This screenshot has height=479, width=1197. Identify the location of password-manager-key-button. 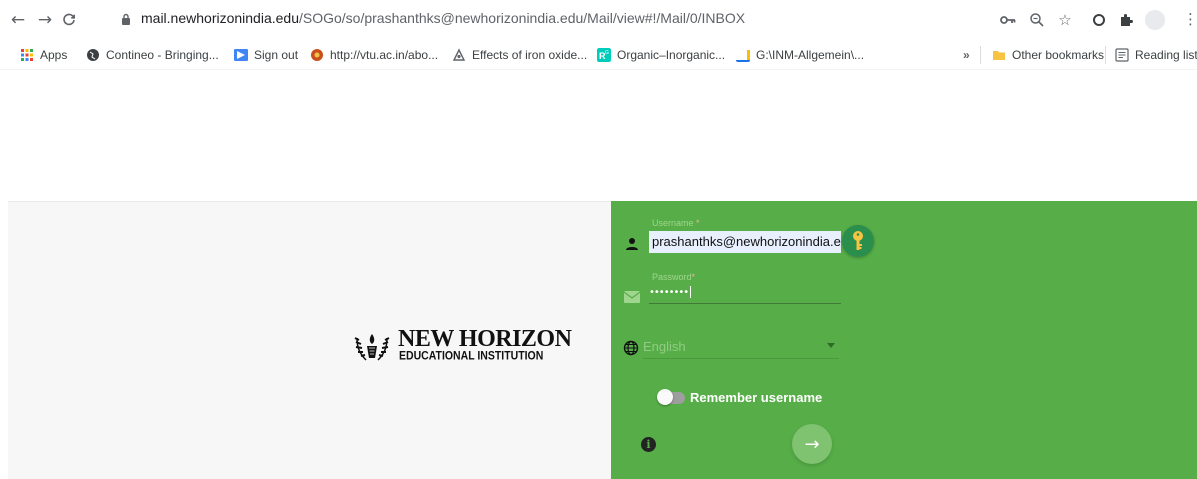
(858, 241).